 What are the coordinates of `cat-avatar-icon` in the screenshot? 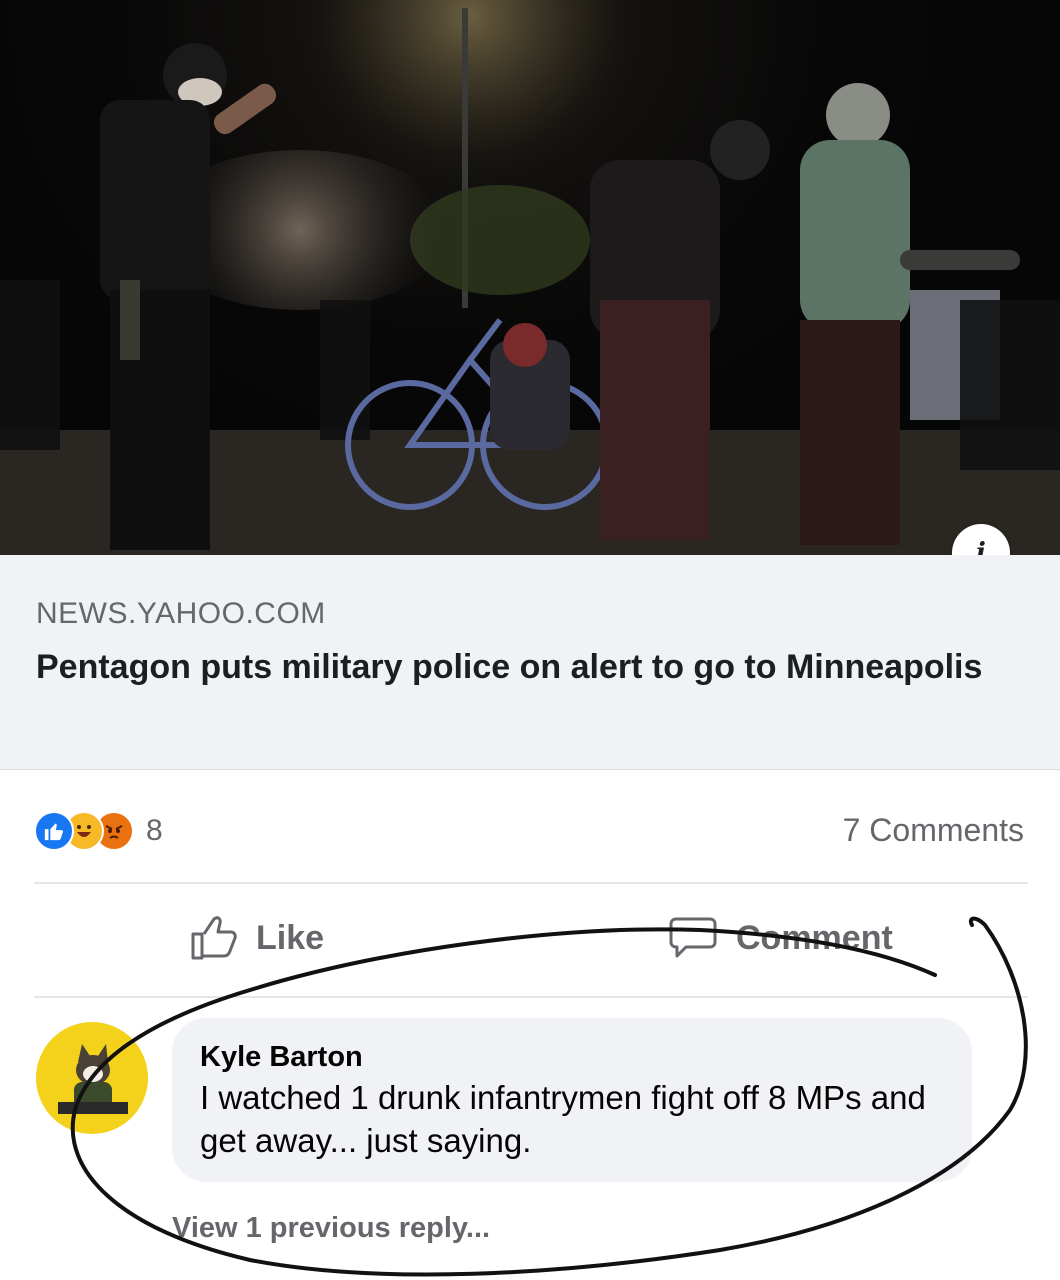 It's located at (93, 1079).